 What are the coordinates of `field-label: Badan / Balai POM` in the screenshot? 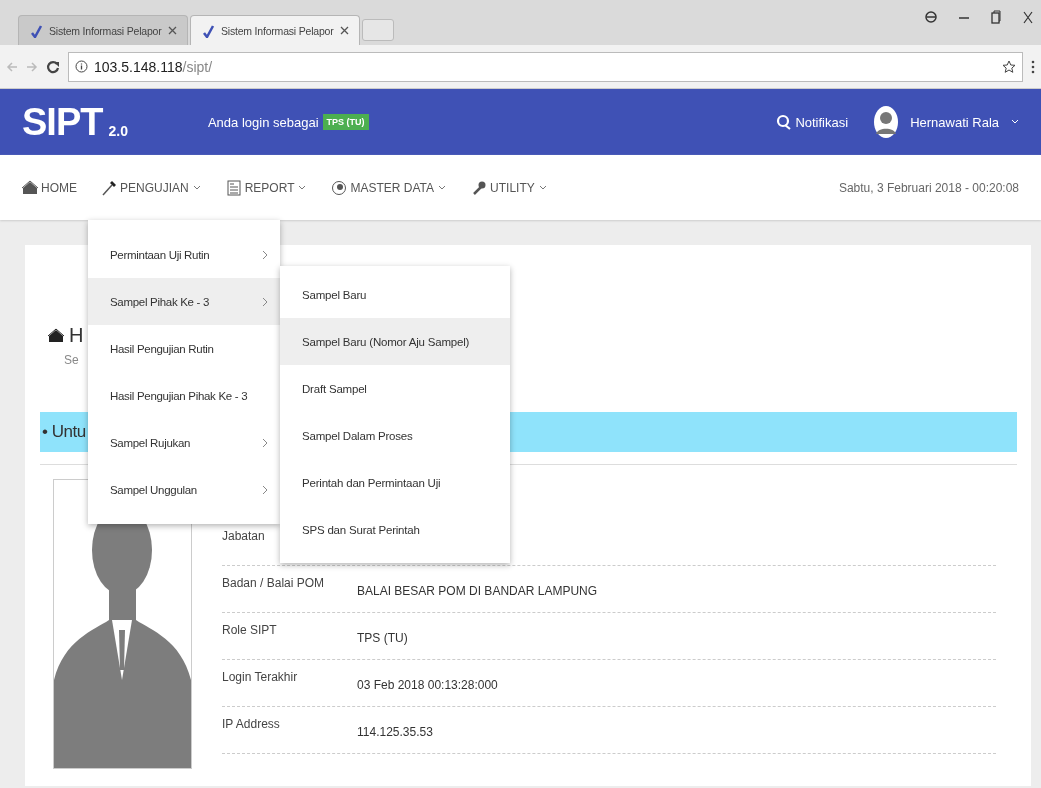 It's located at (273, 583).